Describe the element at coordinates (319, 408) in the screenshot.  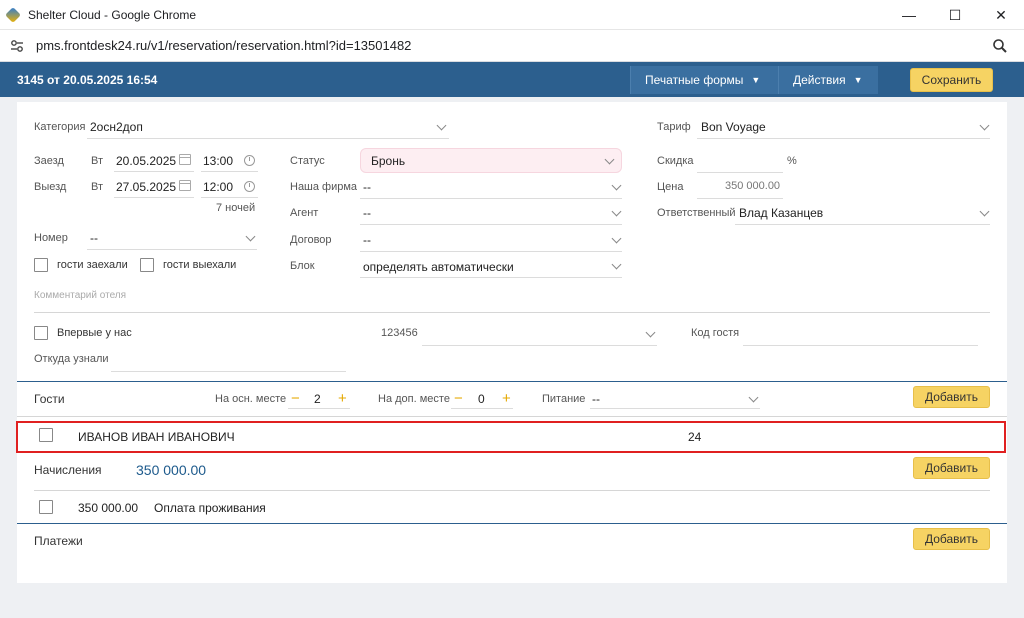
I see `main-place-field-line` at that location.